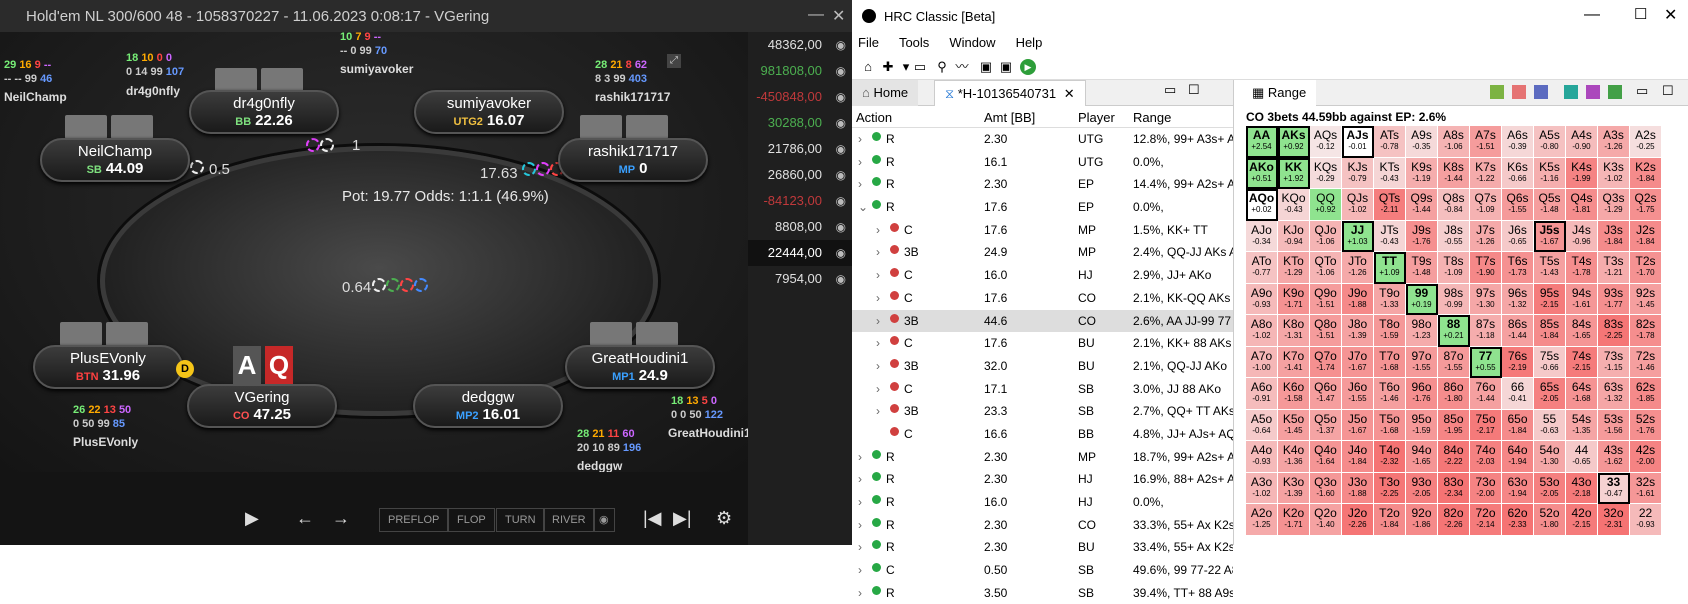 The width and height of the screenshot is (1688, 604). What do you see at coordinates (1294, 142) in the screenshot?
I see `range-cell-AKs: AKs +0.92` at bounding box center [1294, 142].